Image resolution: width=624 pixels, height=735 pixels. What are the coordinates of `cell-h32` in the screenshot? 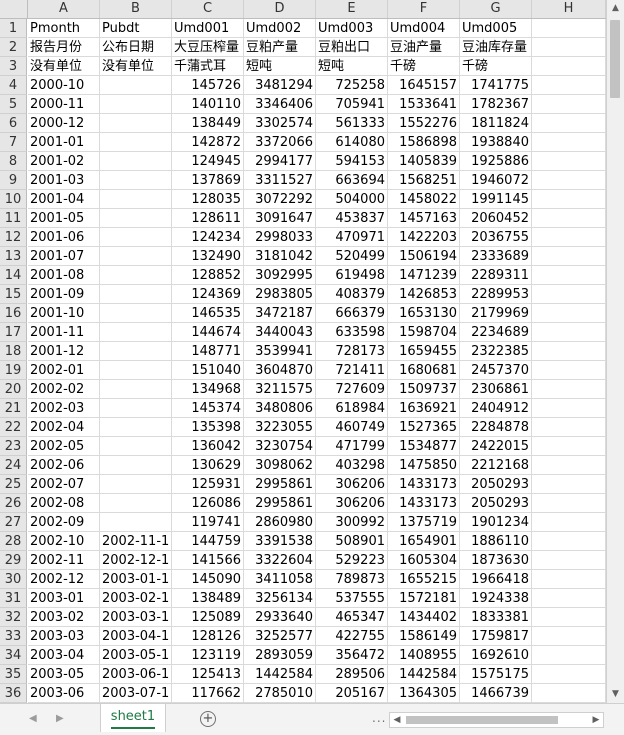 It's located at (569, 617).